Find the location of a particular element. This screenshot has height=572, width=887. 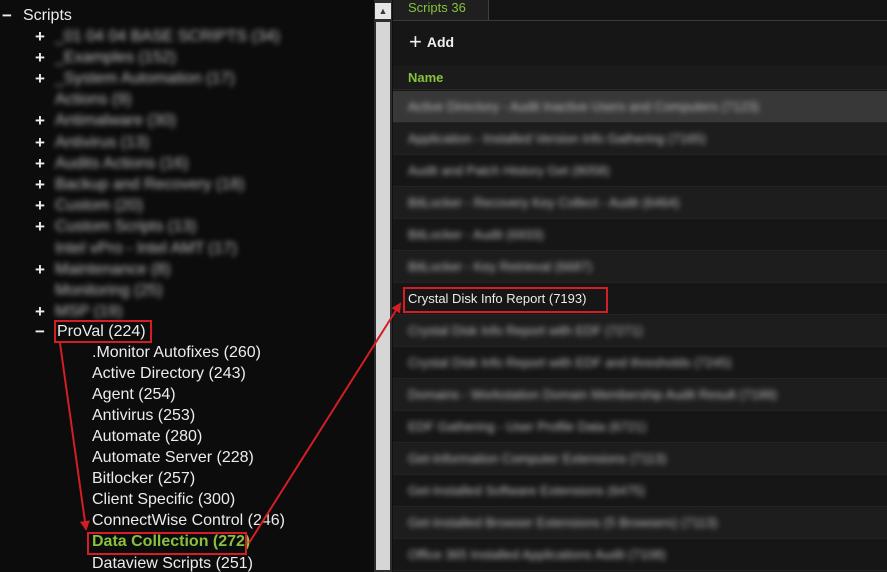

arrow-proval-to-data-collection is located at coordinates (74, 436).